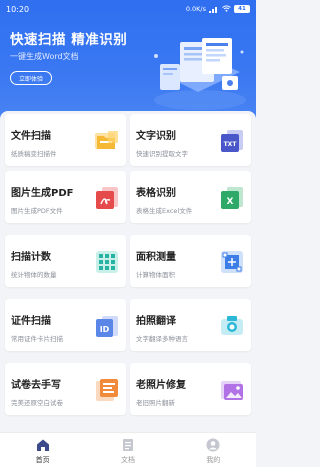 This screenshot has width=320, height=467. I want to click on tab-mine: 我的, so click(213, 450).